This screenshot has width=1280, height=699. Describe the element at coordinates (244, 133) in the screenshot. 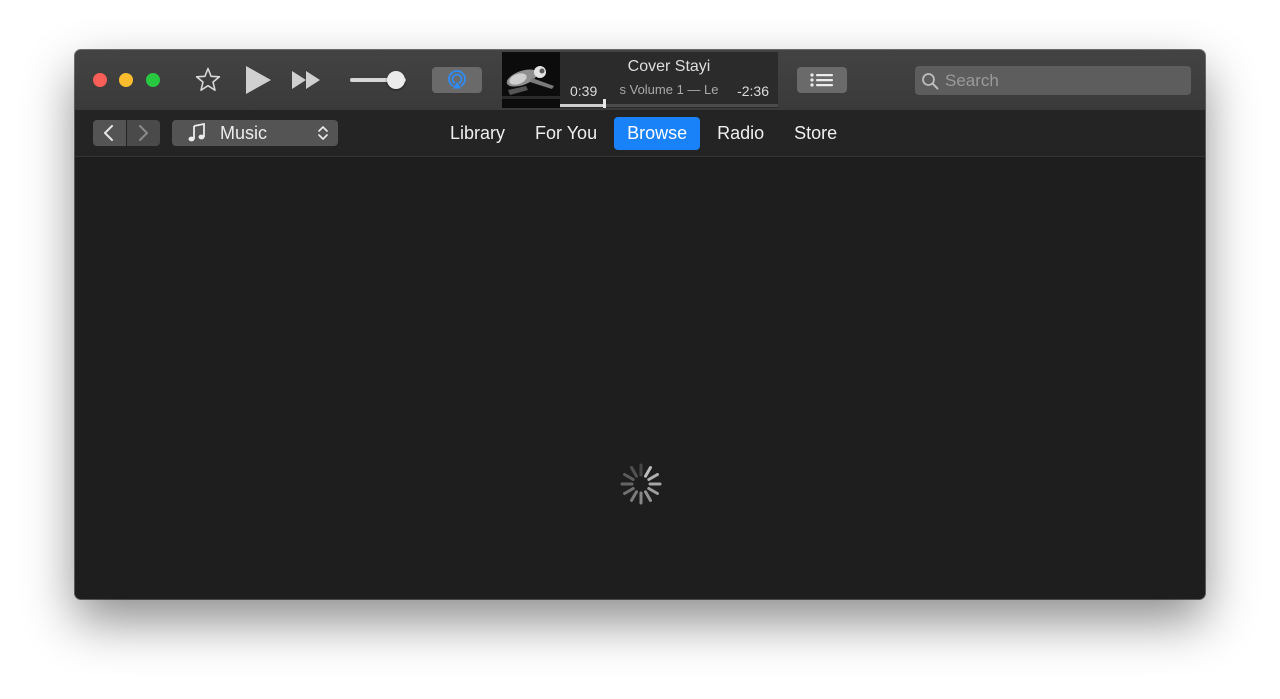

I see `media-kind-label: Music` at that location.